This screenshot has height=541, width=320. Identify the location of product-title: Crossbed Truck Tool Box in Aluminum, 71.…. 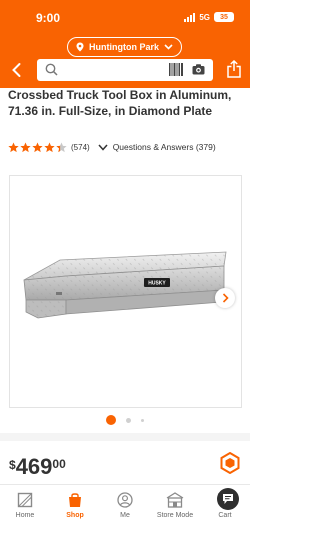
(120, 103).